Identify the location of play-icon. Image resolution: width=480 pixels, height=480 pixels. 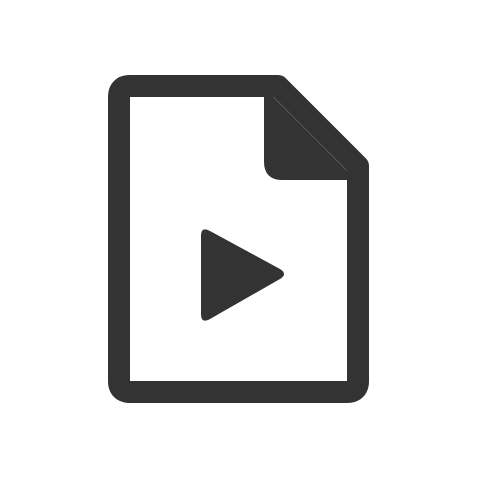
(242, 275).